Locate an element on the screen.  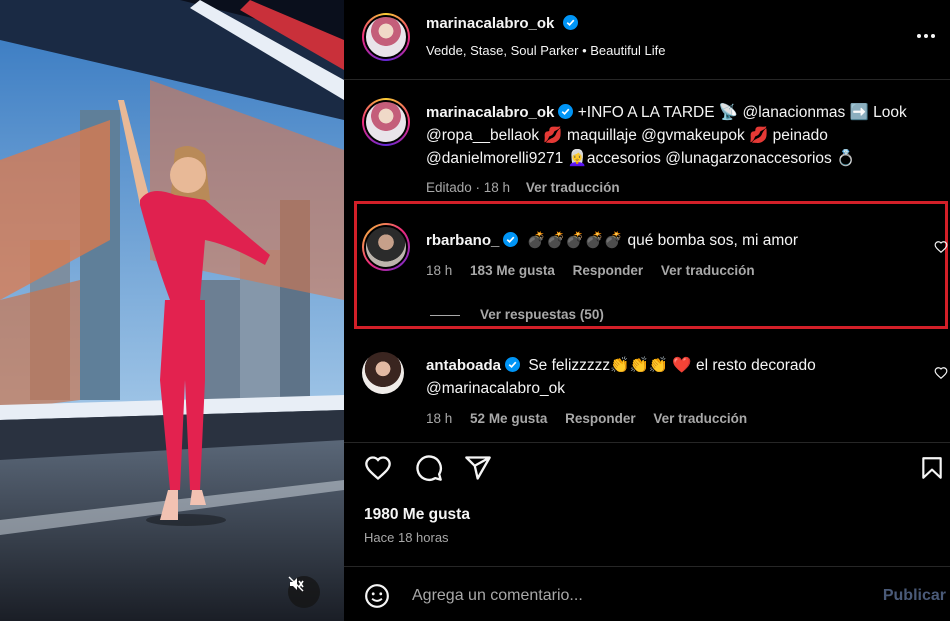
comment-input is located at coordinates (632, 596).